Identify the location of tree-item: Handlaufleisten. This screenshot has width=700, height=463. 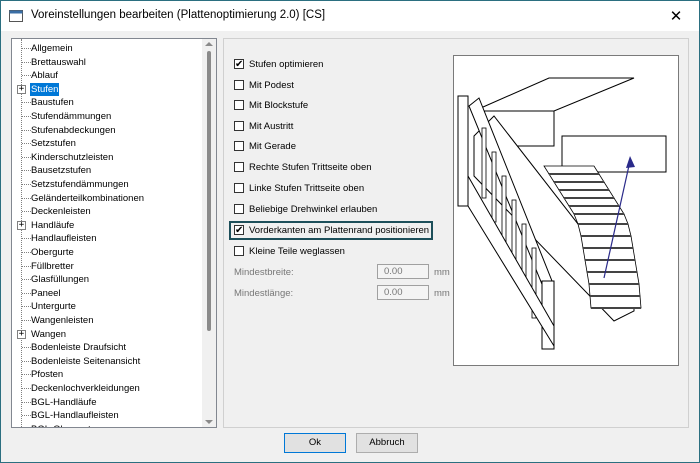
(107, 238).